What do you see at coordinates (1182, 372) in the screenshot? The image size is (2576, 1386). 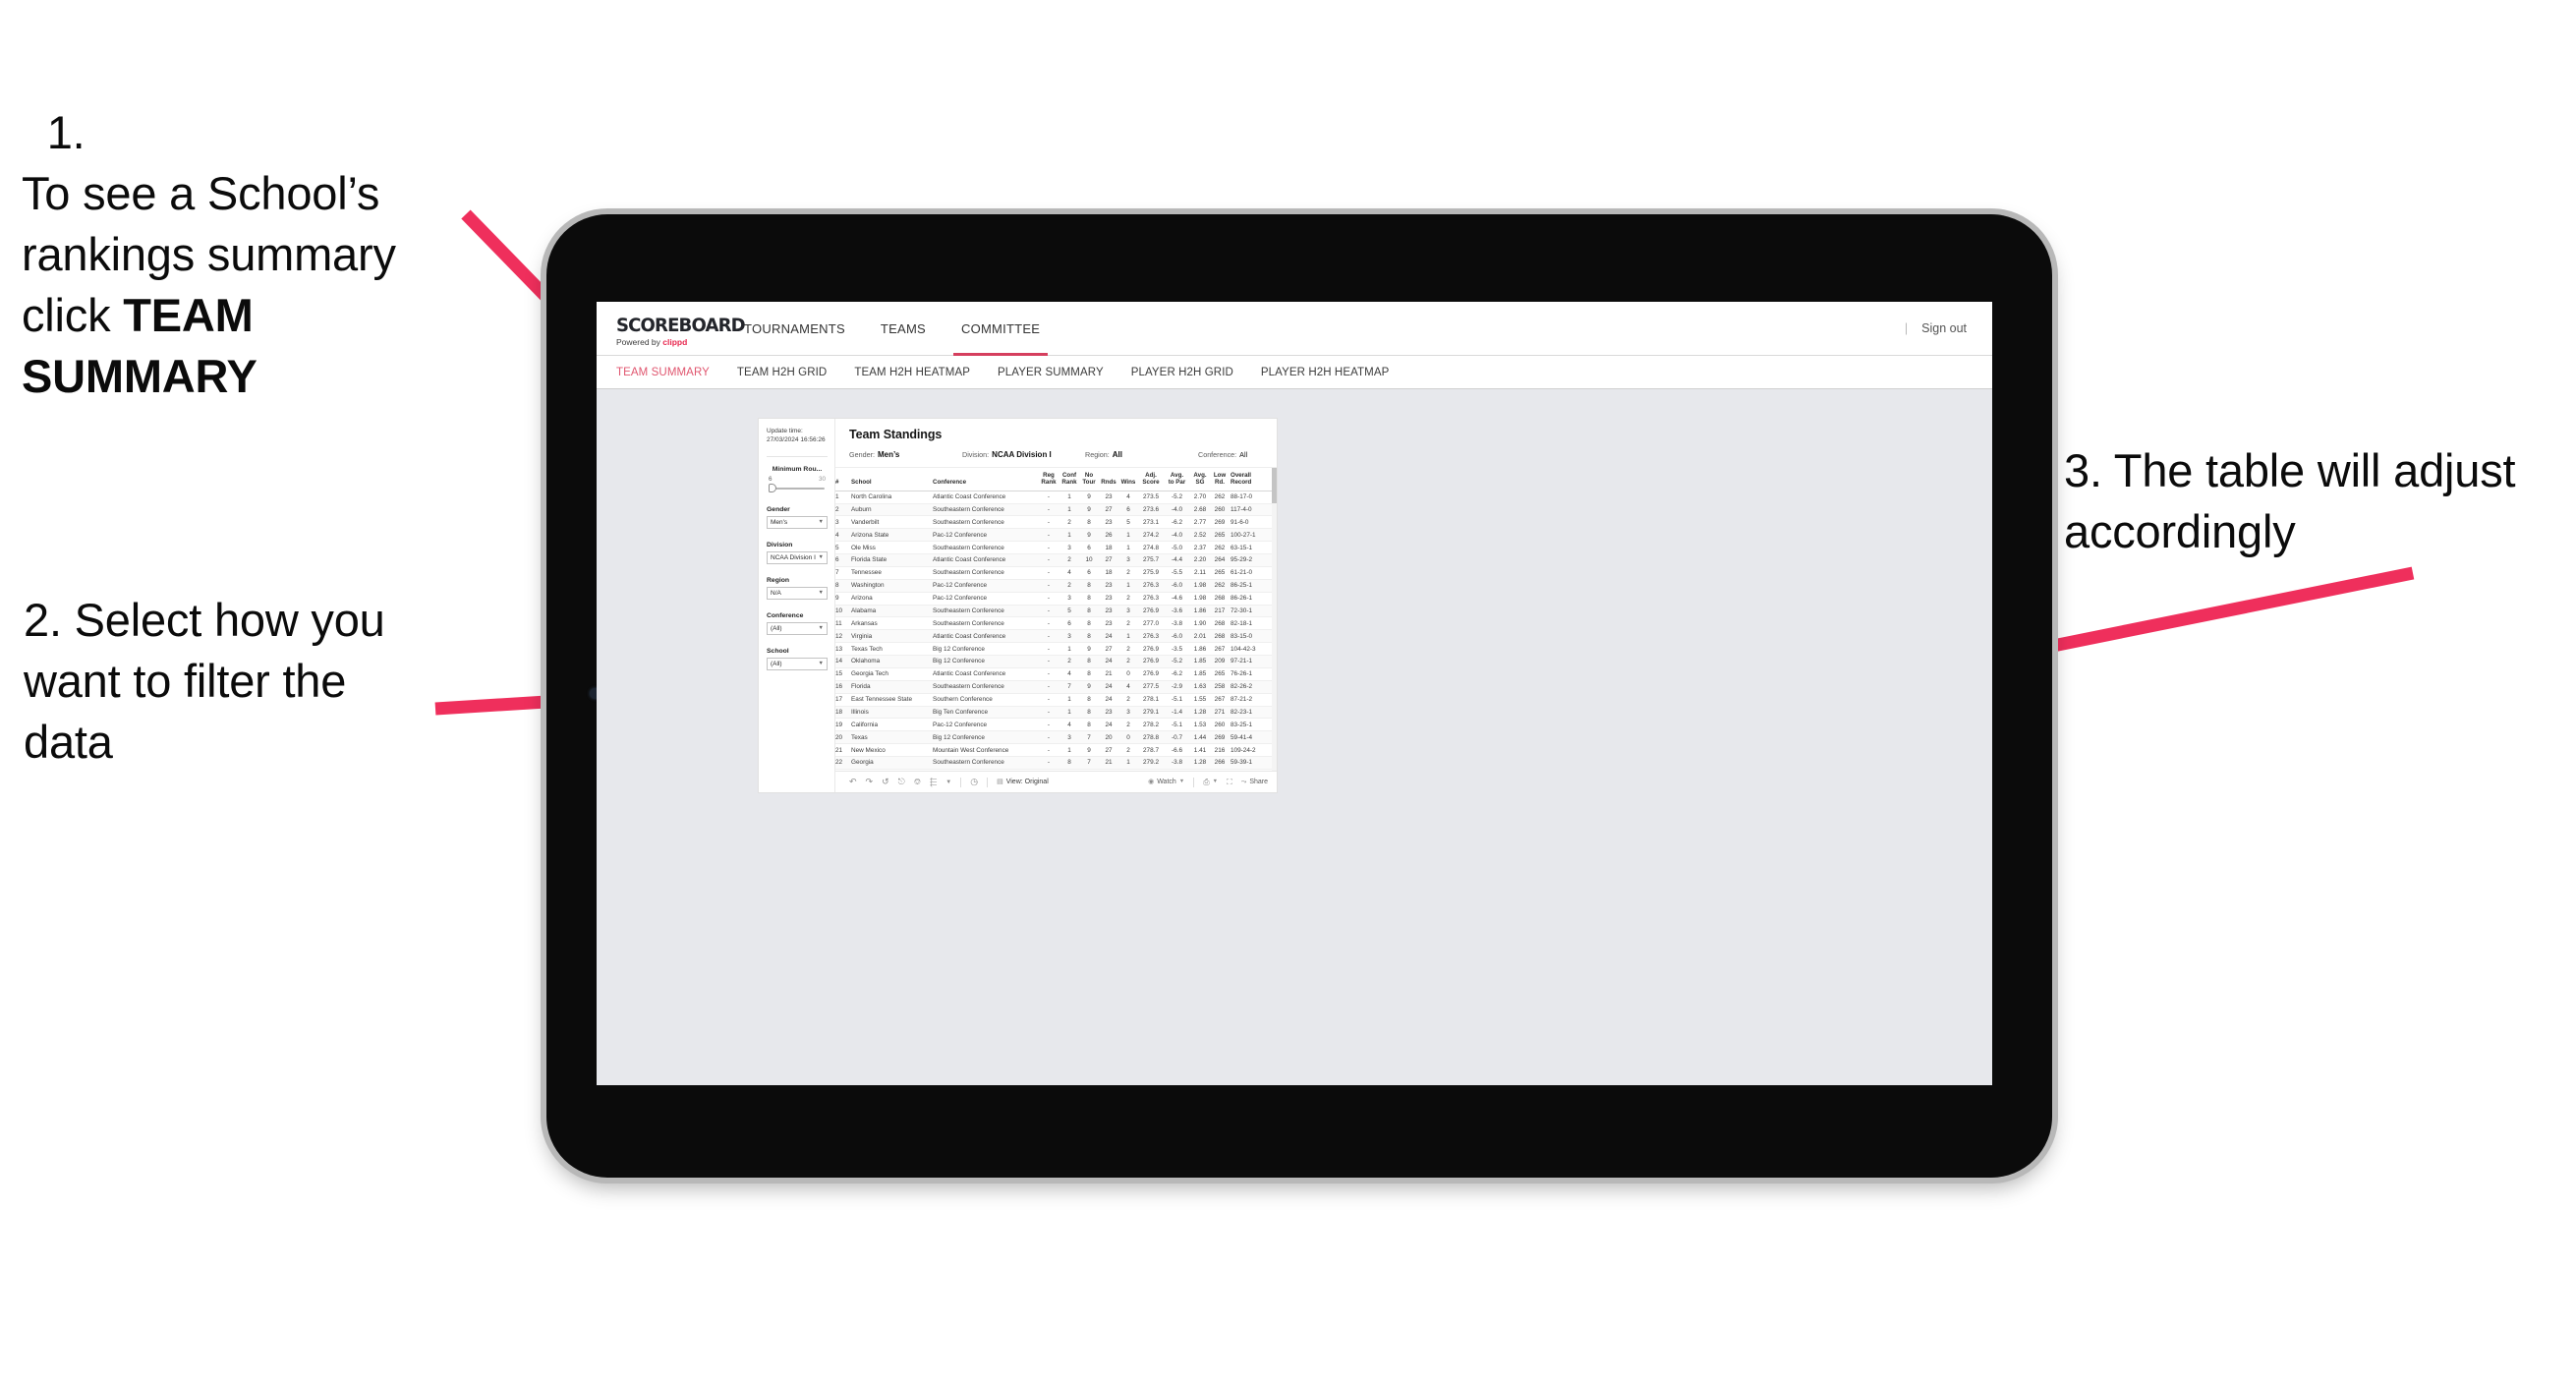 I see `tab-player-h2h-grid: PLAYER H2H GRID` at bounding box center [1182, 372].